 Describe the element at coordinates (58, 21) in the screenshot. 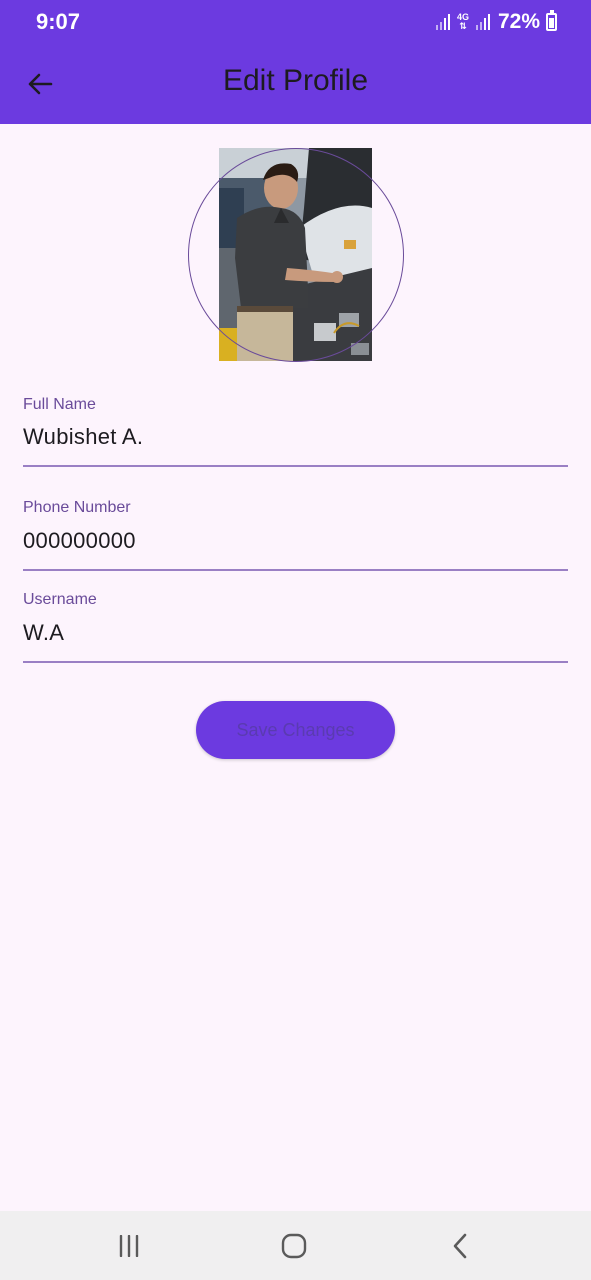

I see `status-time: 9:07` at that location.